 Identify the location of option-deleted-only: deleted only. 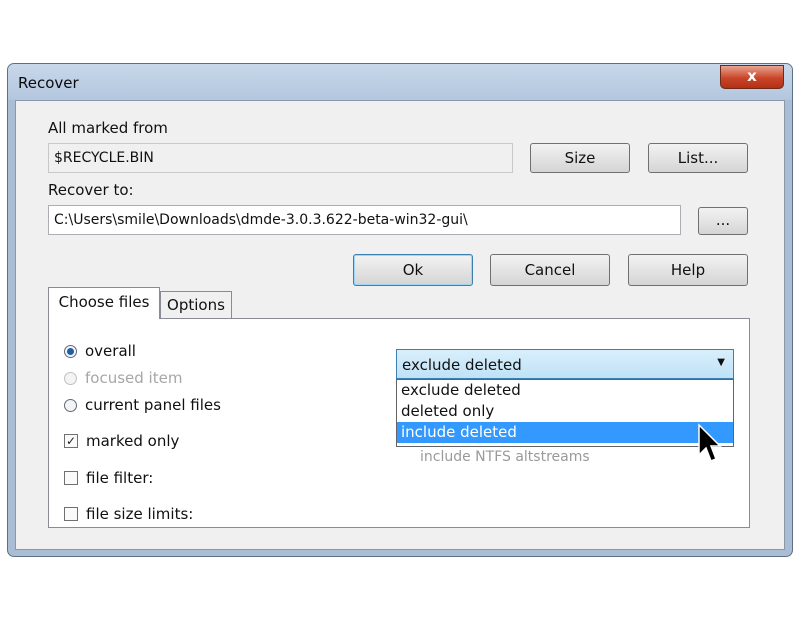
(565, 411).